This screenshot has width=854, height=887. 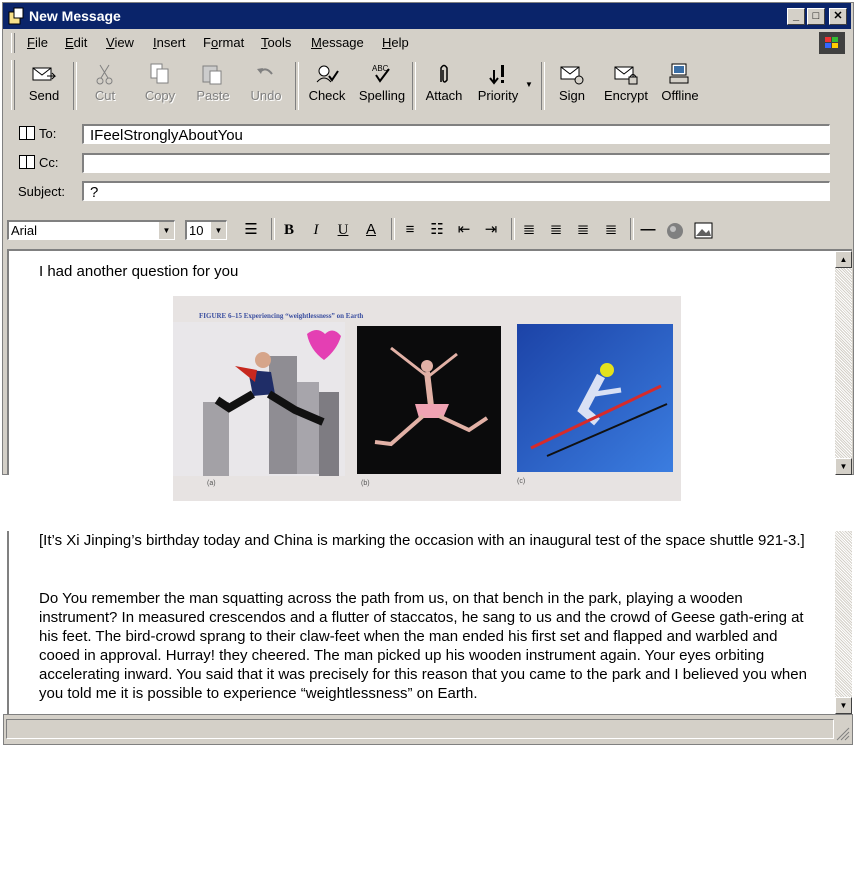 I want to click on paperclip-icon, so click(x=444, y=73).